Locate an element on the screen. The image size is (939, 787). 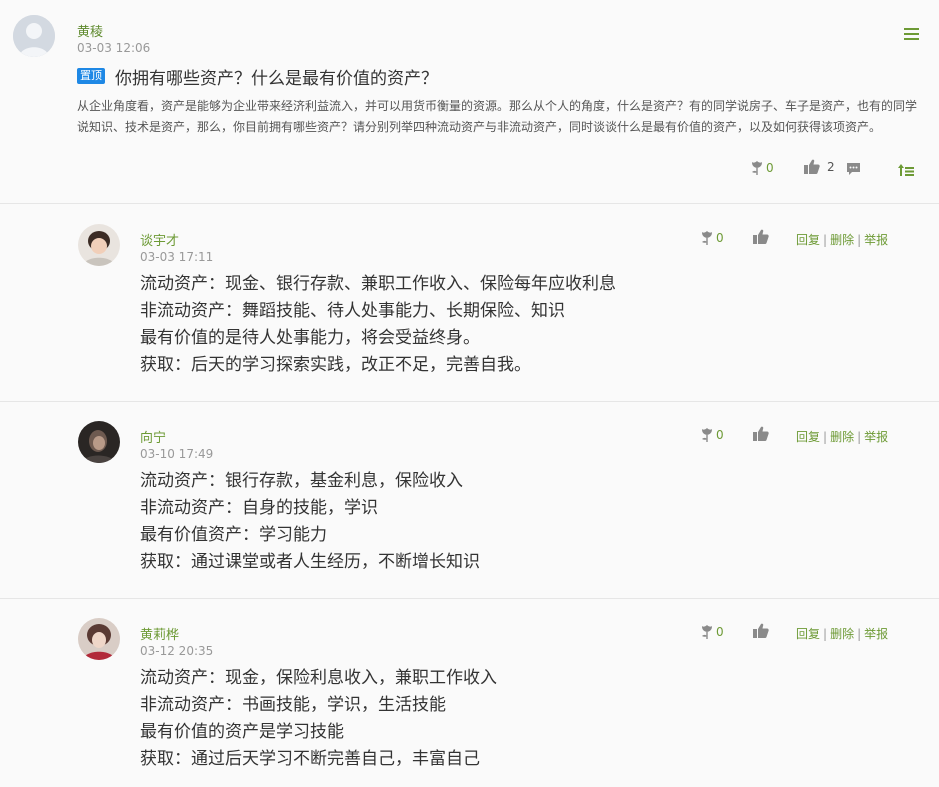
pinned-badge: 置顶 is located at coordinates (91, 76).